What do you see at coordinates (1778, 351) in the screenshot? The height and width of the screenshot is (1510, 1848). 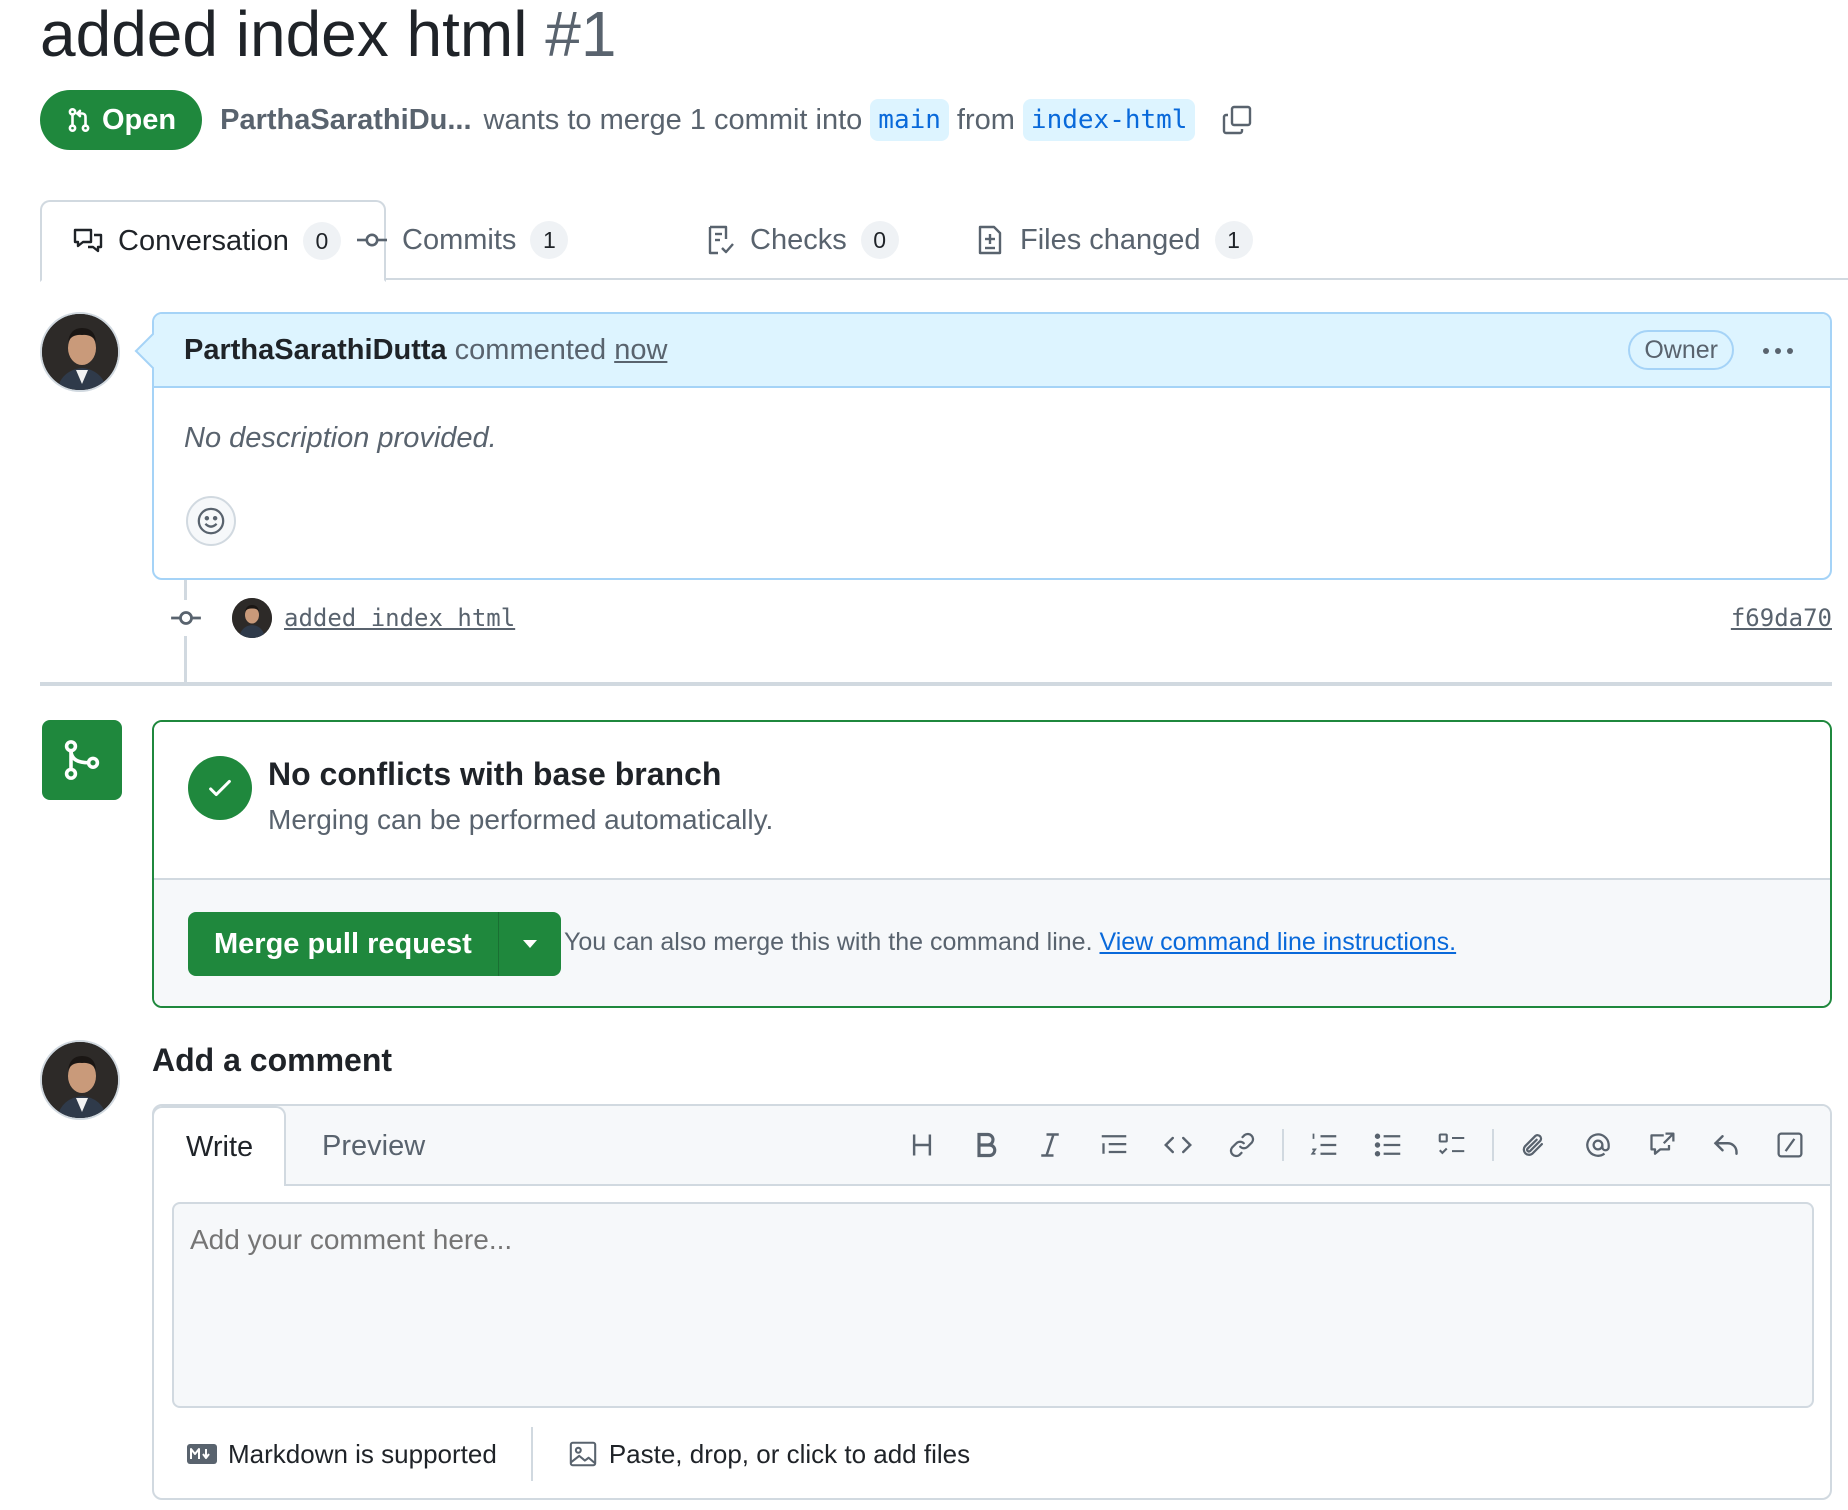 I see `kebab-horizontal-icon` at bounding box center [1778, 351].